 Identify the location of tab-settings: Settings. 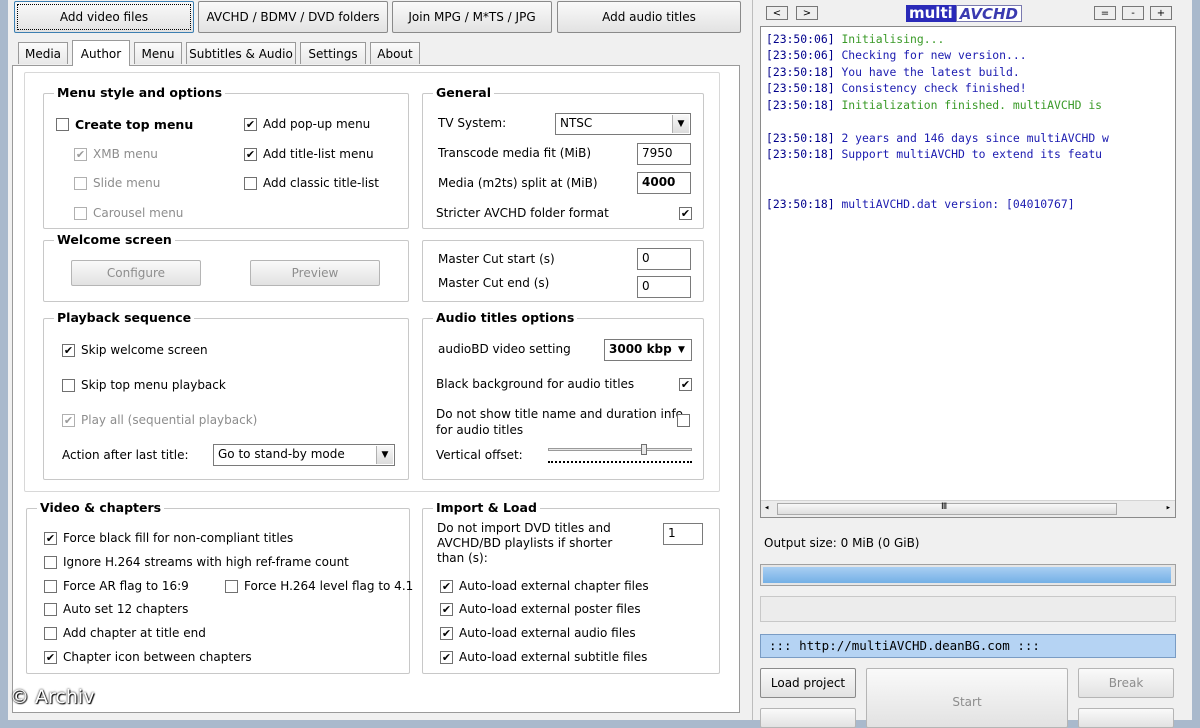
(333, 53).